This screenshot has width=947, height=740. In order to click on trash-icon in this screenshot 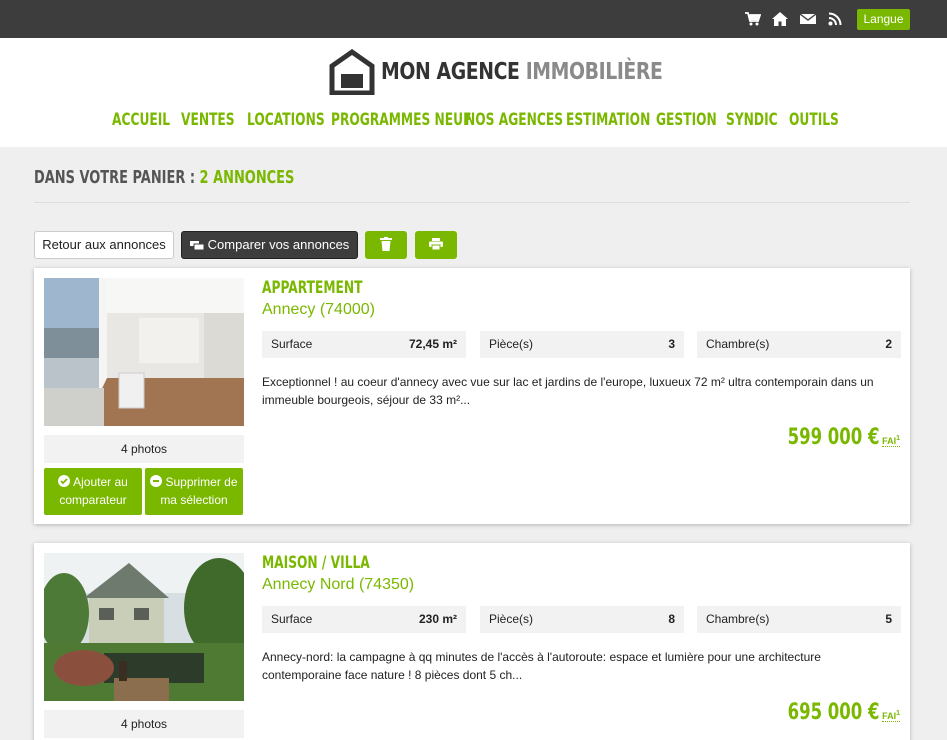, I will do `click(386, 244)`.